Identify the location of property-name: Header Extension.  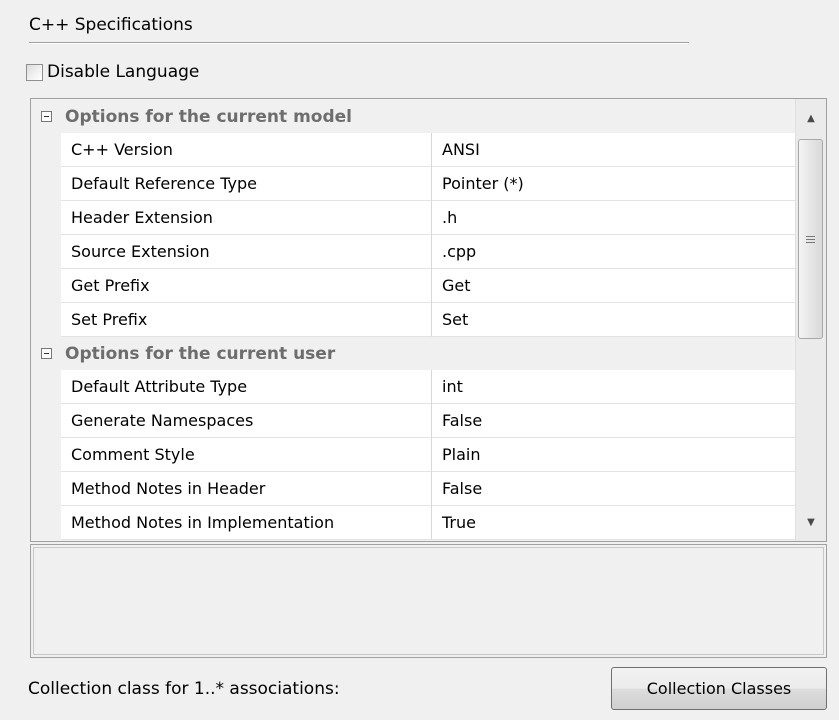
(246, 218).